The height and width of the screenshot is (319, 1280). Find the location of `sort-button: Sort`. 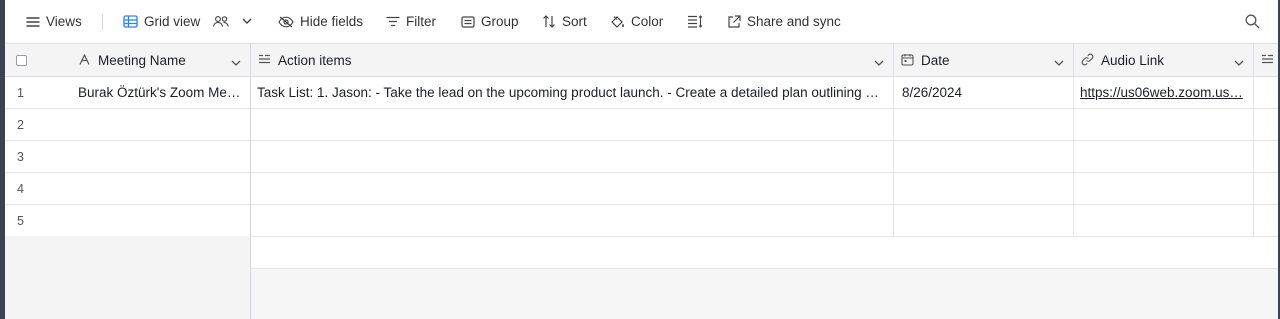

sort-button: Sort is located at coordinates (564, 21).